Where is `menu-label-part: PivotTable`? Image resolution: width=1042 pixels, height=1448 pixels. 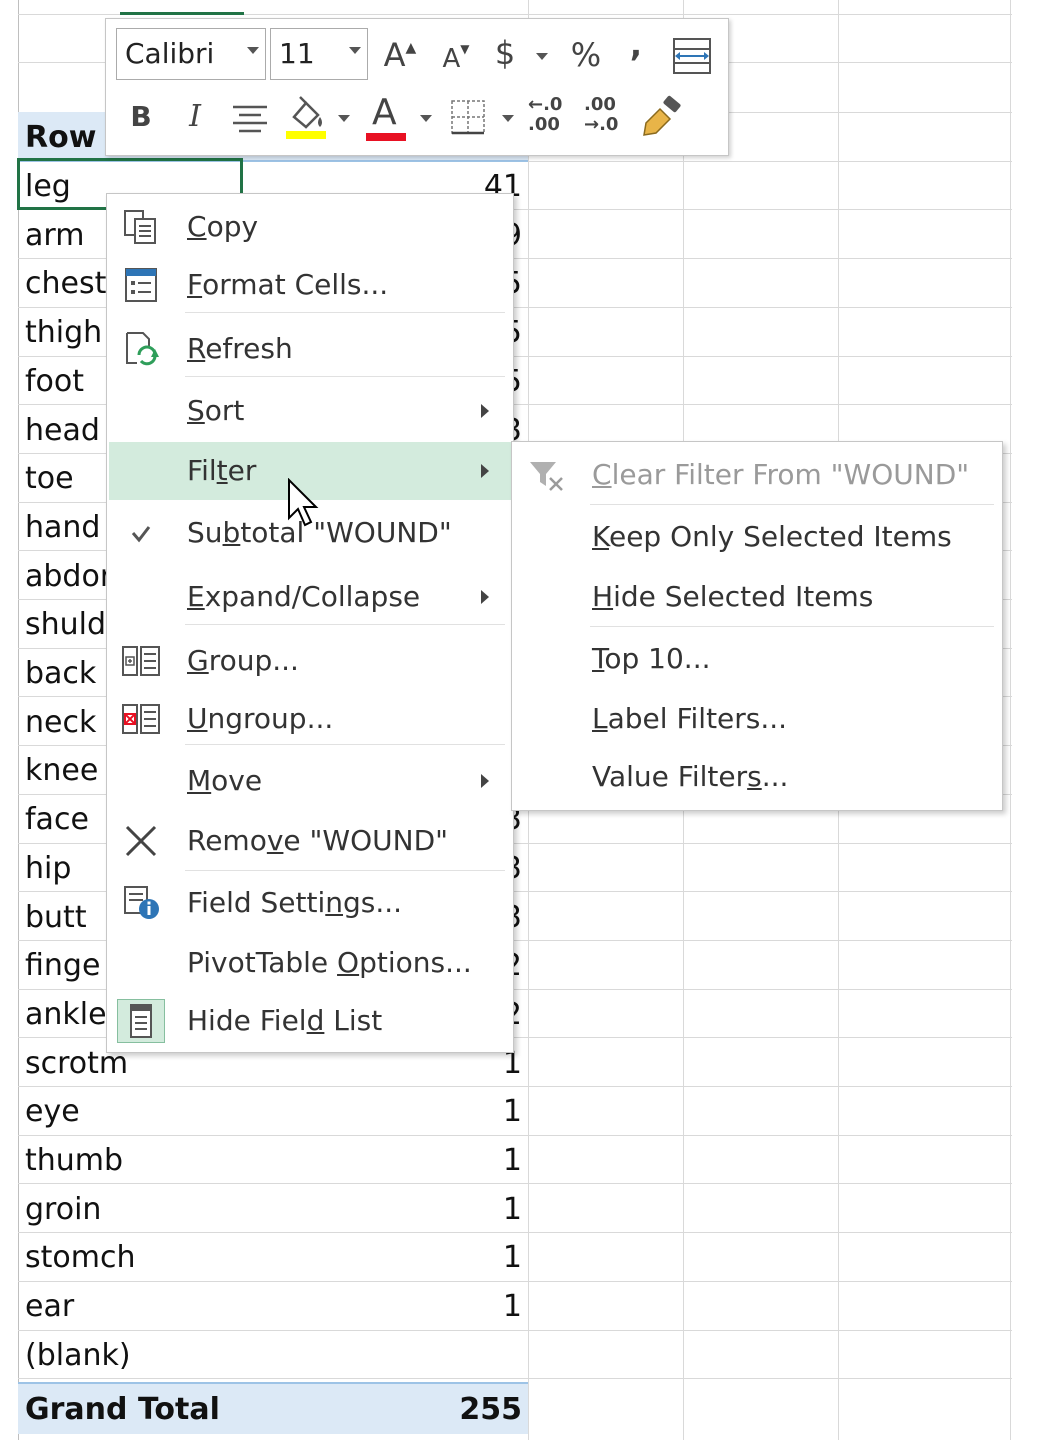
menu-label-part: PivotTable is located at coordinates (262, 962).